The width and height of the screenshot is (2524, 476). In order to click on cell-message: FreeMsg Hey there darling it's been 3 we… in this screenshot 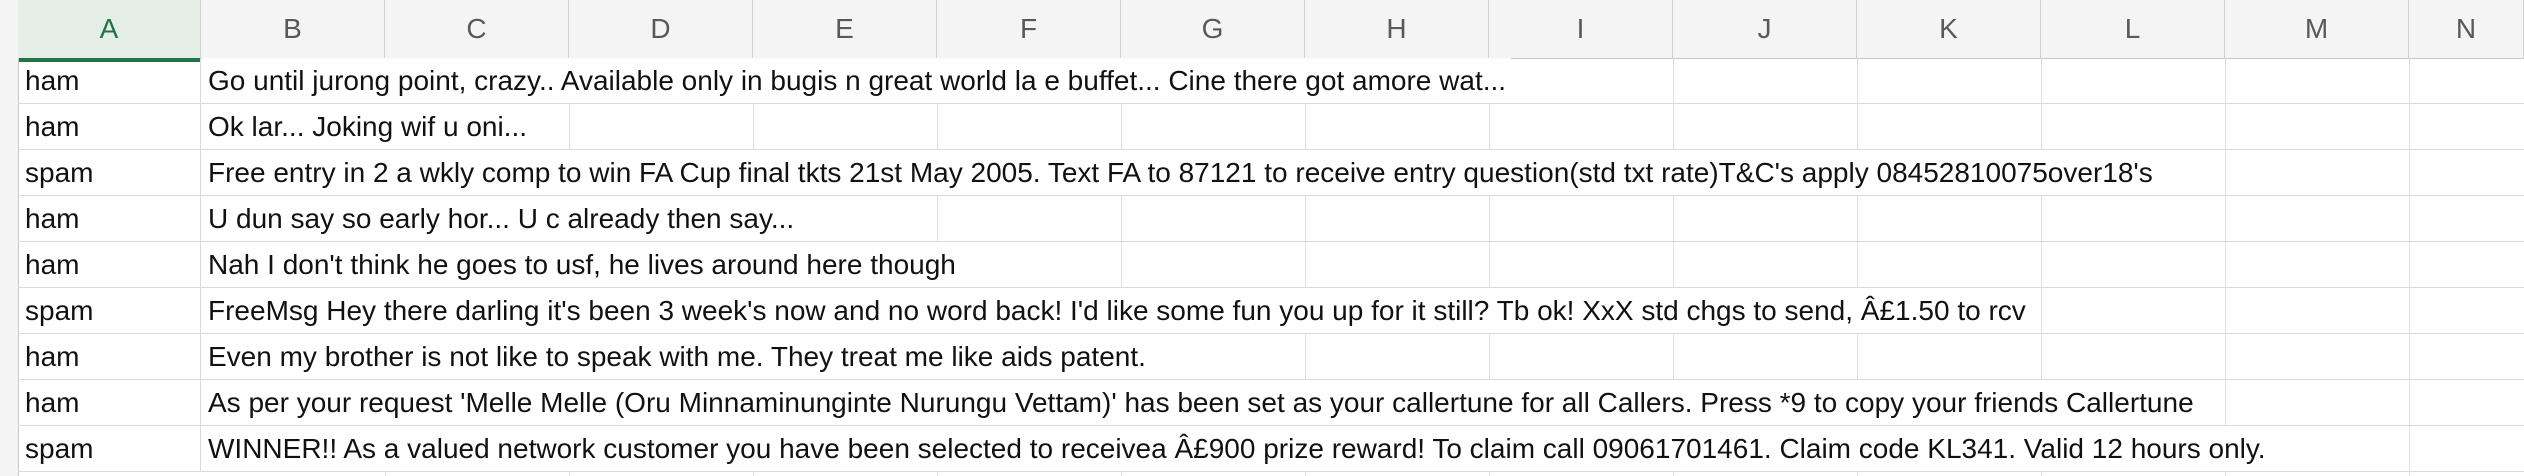, I will do `click(1113, 310)`.